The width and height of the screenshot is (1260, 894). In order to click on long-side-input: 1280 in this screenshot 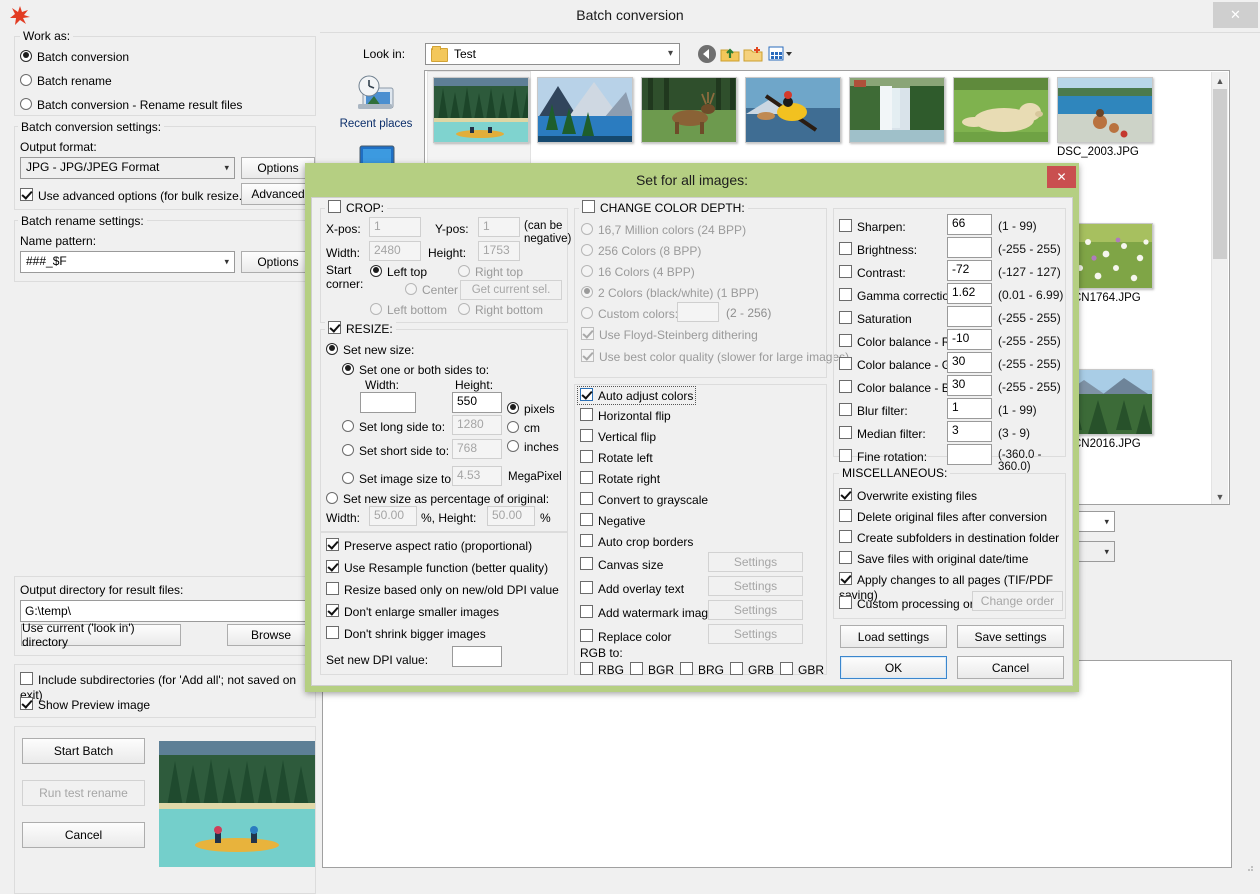, I will do `click(477, 425)`.